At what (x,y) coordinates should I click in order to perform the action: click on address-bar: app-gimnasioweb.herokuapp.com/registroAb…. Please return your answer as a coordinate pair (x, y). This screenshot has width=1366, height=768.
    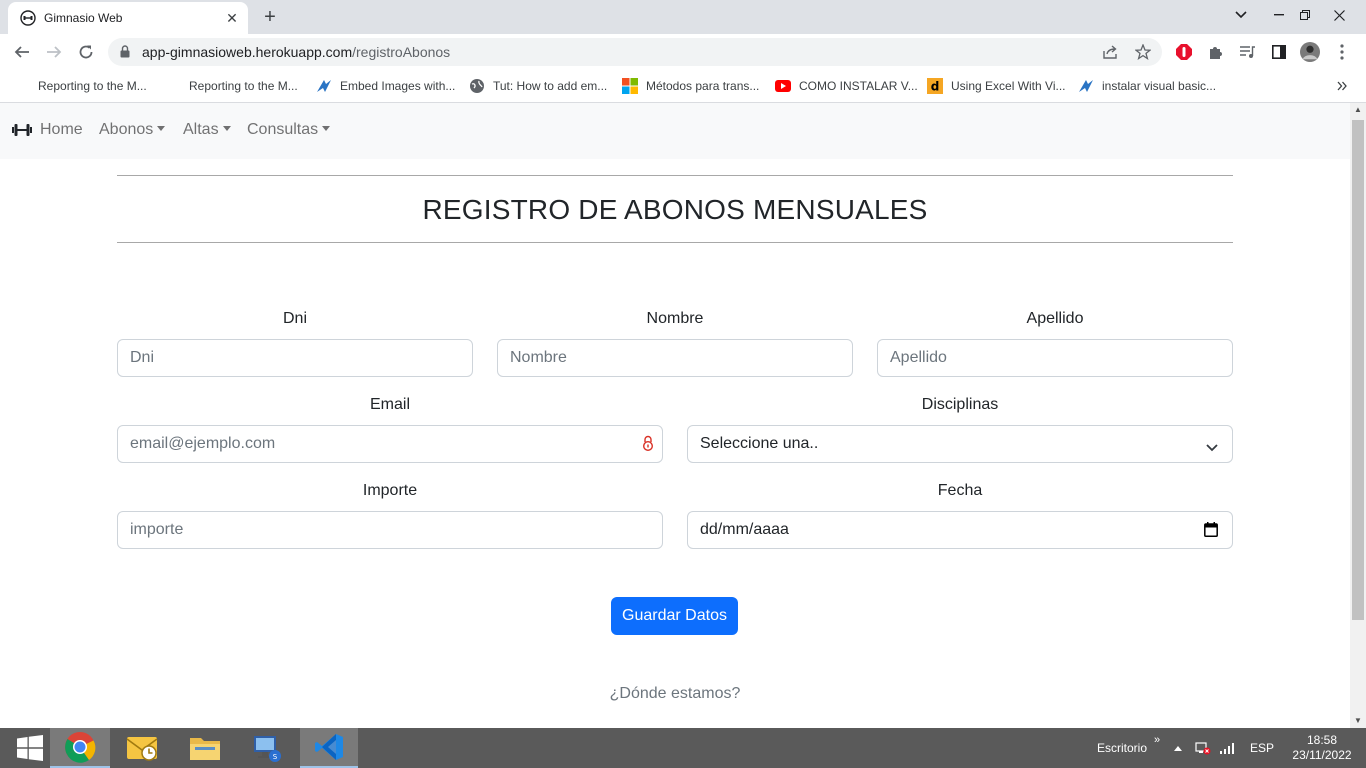
    Looking at the image, I should click on (635, 52).